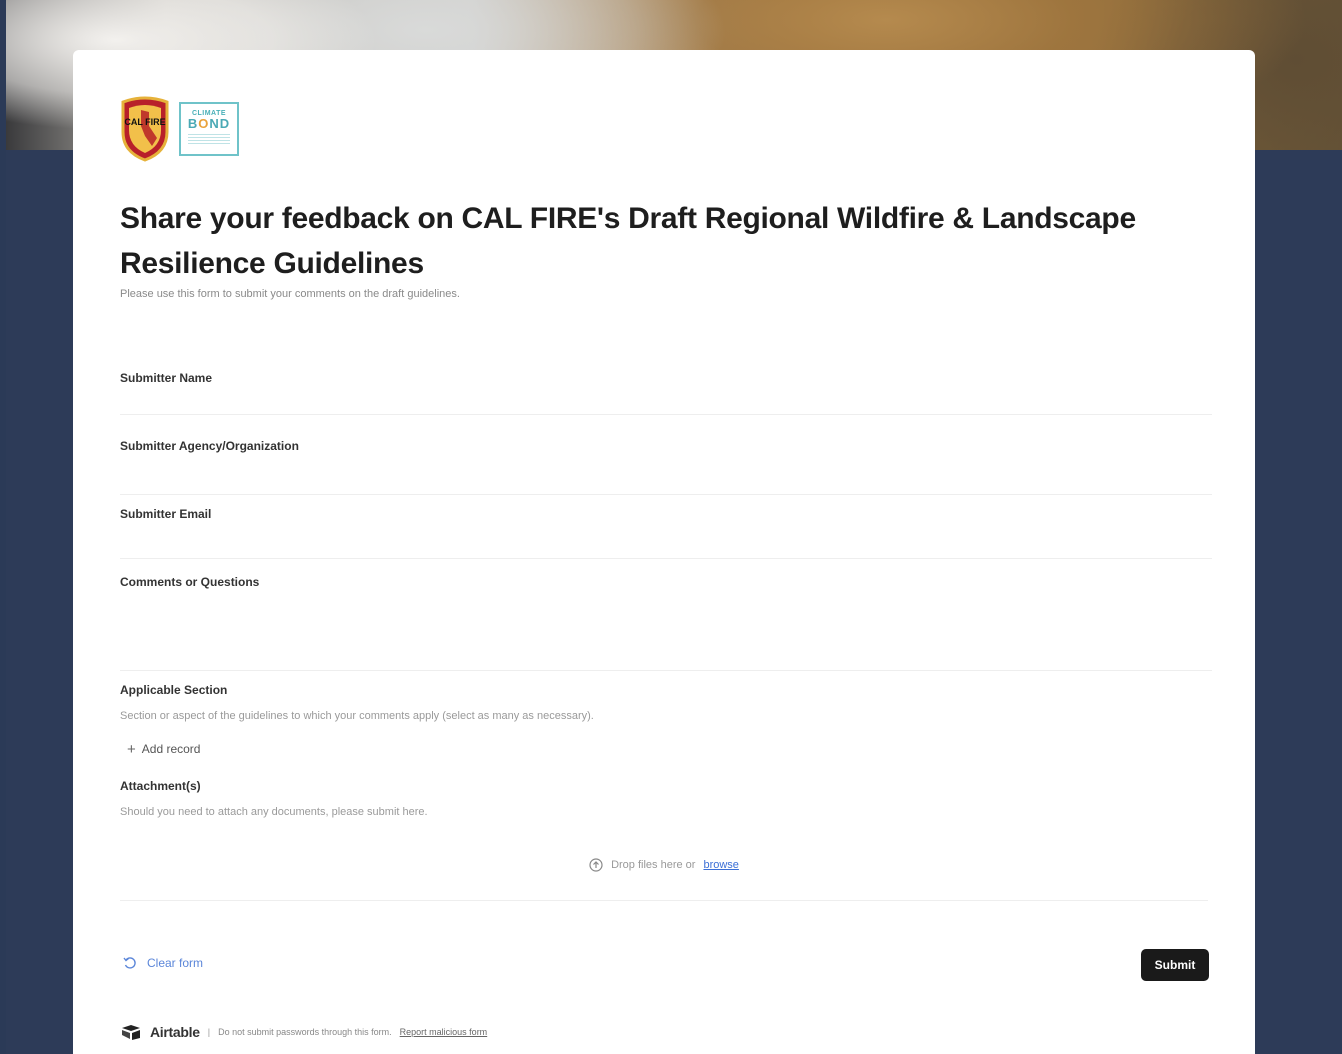 This screenshot has height=1054, width=1342. Describe the element at coordinates (666, 638) in the screenshot. I see `comments-textarea` at that location.